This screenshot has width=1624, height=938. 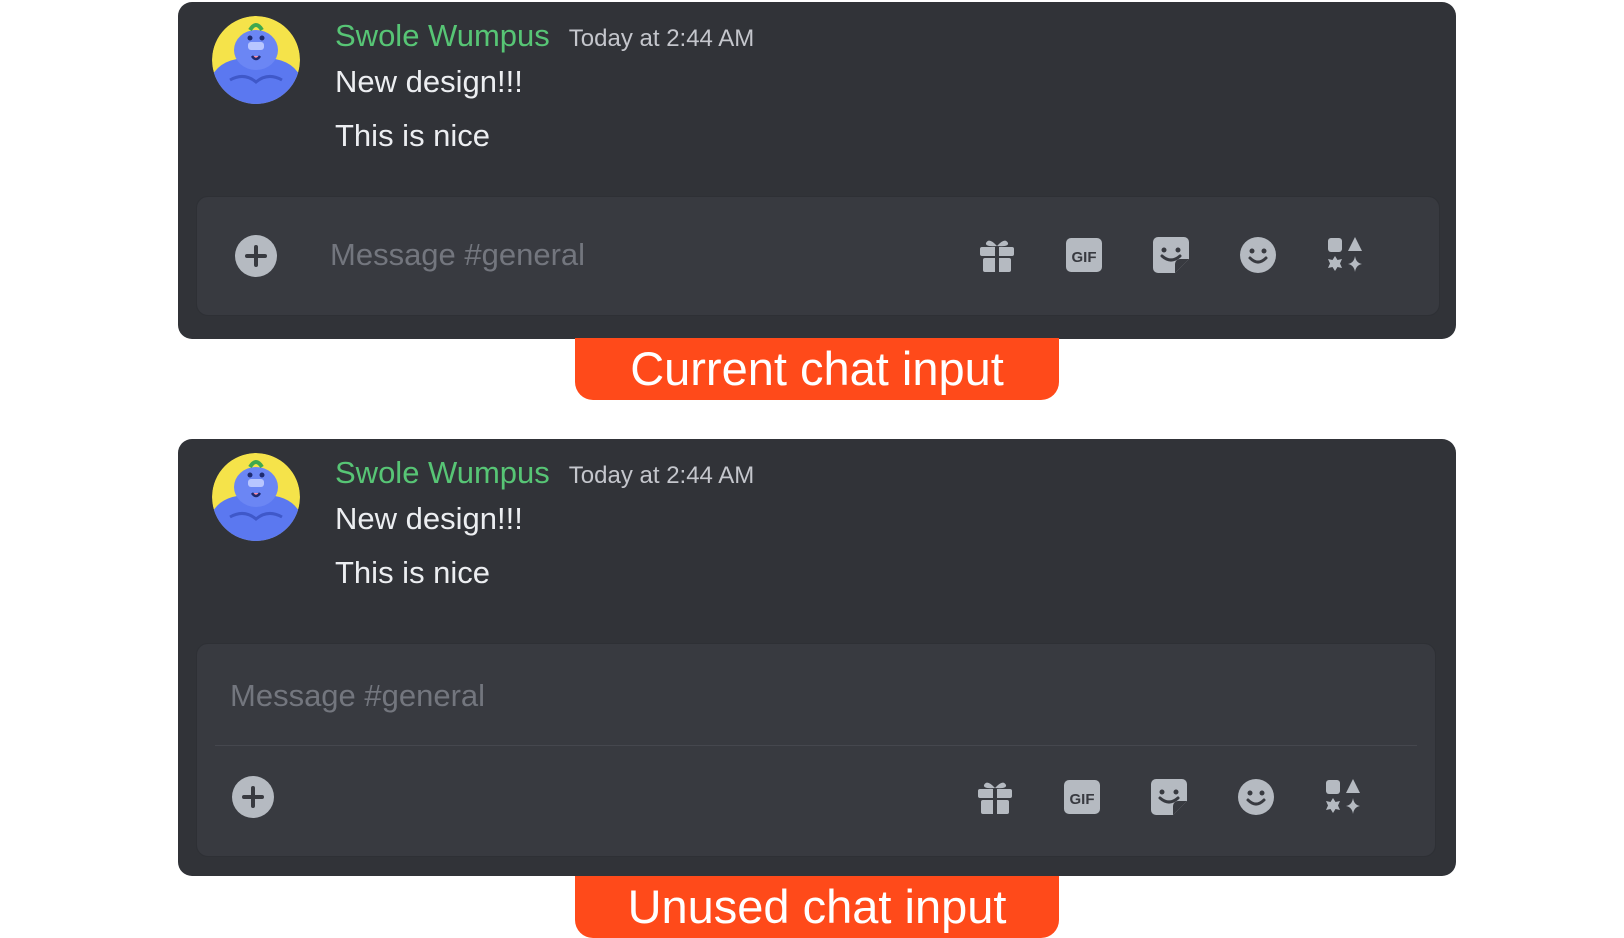 I want to click on input-divider, so click(x=816, y=745).